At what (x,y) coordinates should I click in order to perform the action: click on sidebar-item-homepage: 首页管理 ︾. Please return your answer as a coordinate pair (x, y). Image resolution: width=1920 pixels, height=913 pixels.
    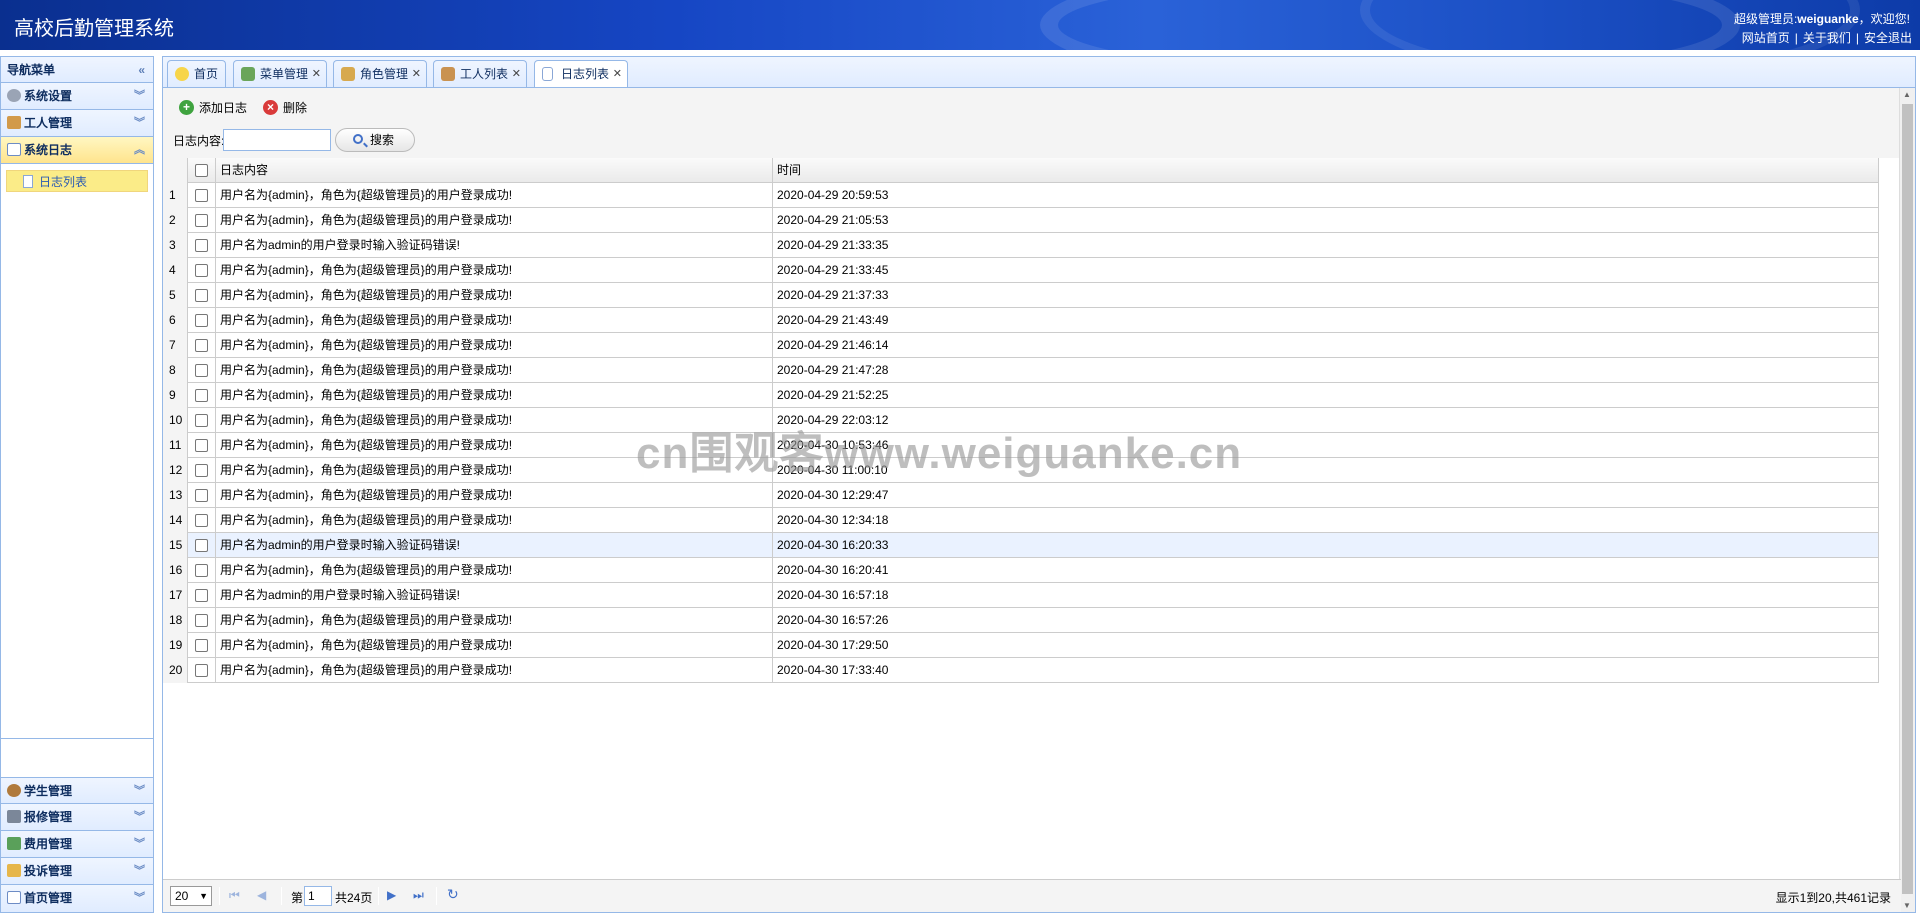
    Looking at the image, I should click on (77, 898).